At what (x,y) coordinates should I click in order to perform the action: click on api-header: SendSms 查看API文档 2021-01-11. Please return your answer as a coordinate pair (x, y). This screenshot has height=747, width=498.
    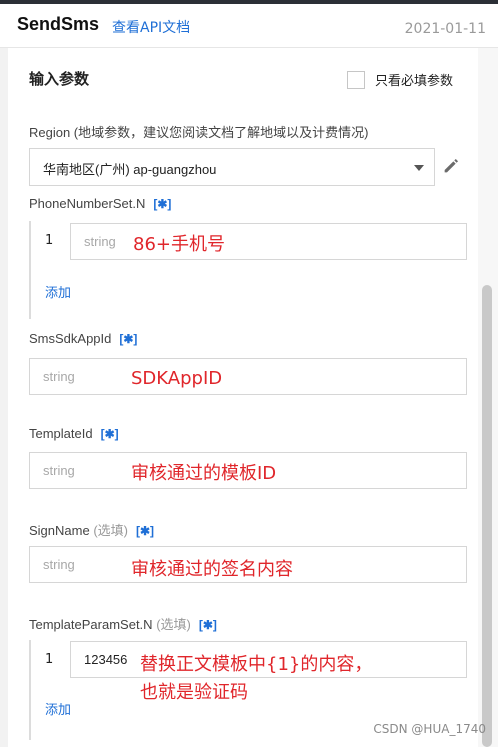
    Looking at the image, I should click on (249, 26).